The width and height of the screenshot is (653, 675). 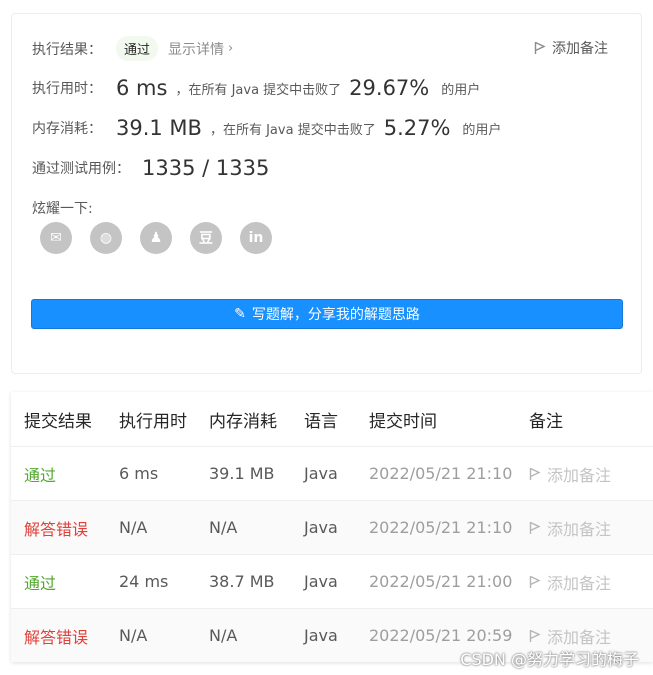 I want to click on runtime-suffix: 的用户, so click(x=461, y=90).